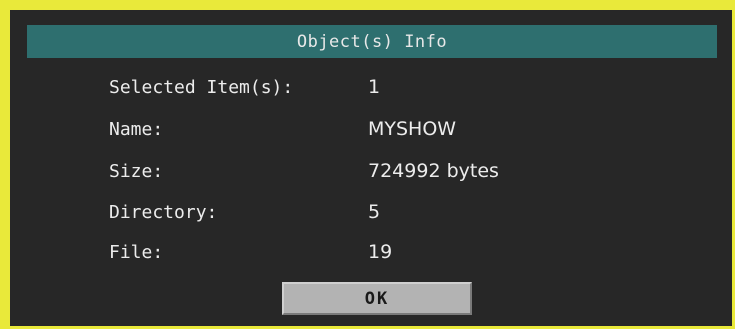 The width and height of the screenshot is (735, 329). I want to click on directory-value: 5, so click(374, 212).